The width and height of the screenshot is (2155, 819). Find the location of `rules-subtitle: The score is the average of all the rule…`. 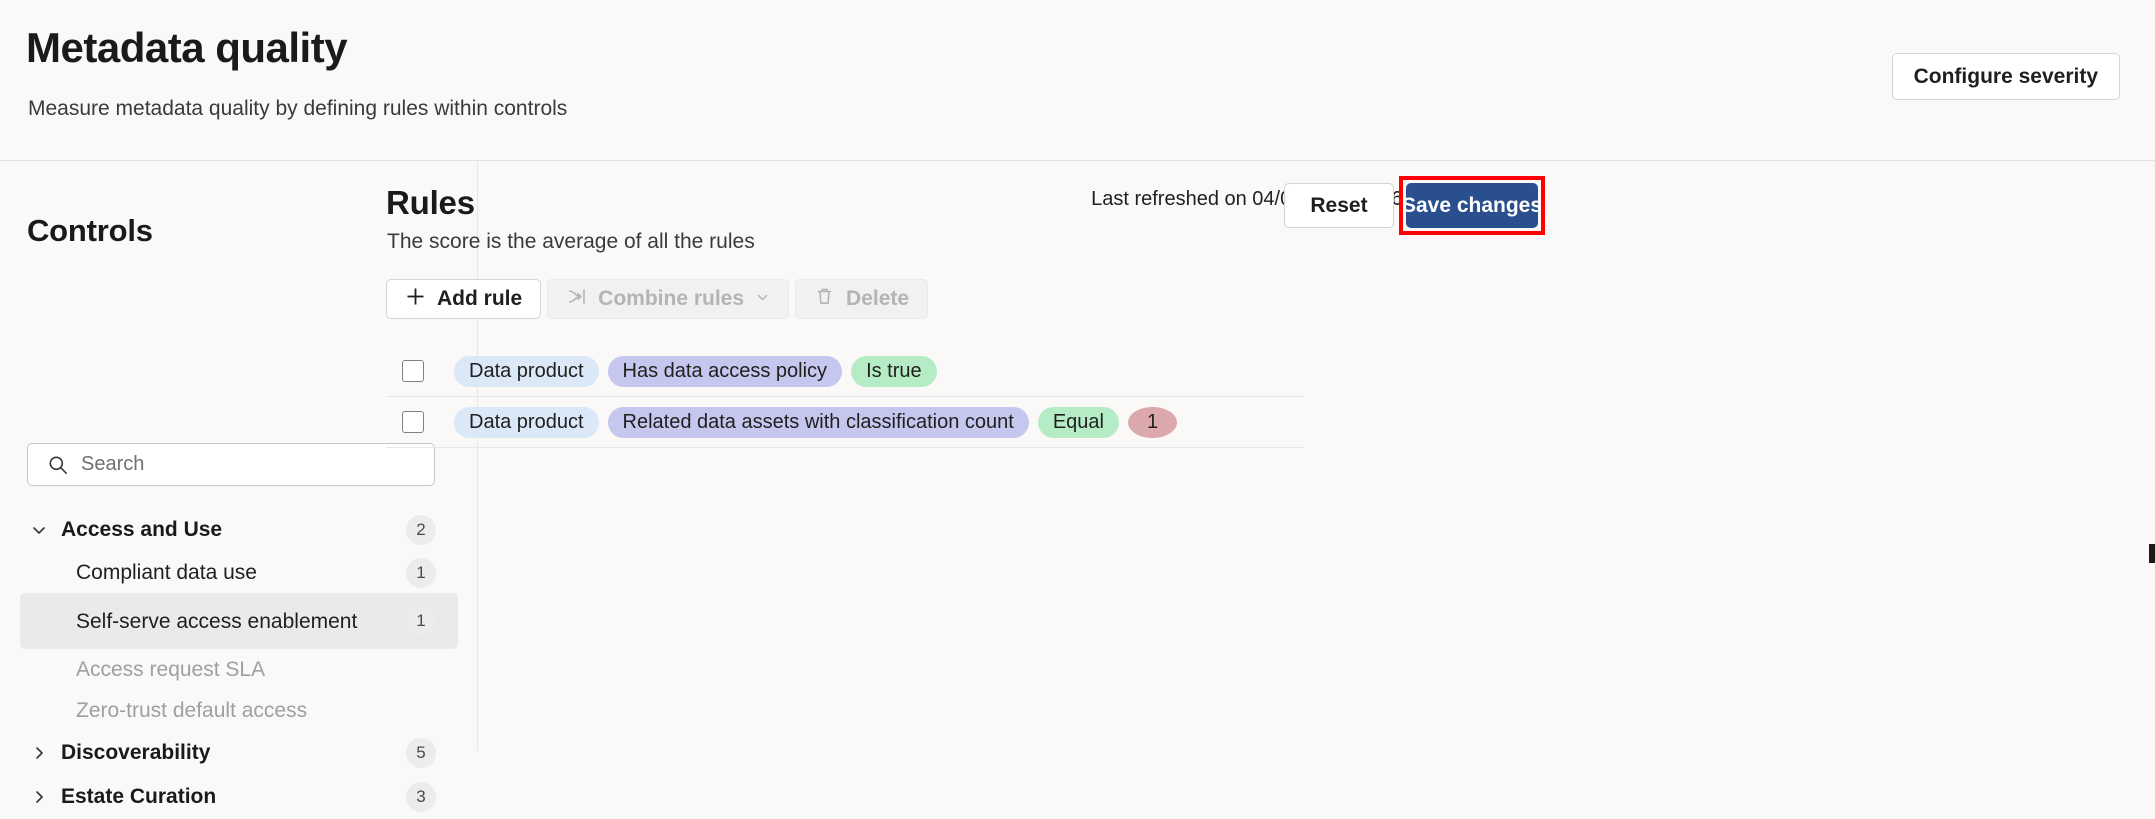

rules-subtitle: The score is the average of all the rule… is located at coordinates (571, 241).